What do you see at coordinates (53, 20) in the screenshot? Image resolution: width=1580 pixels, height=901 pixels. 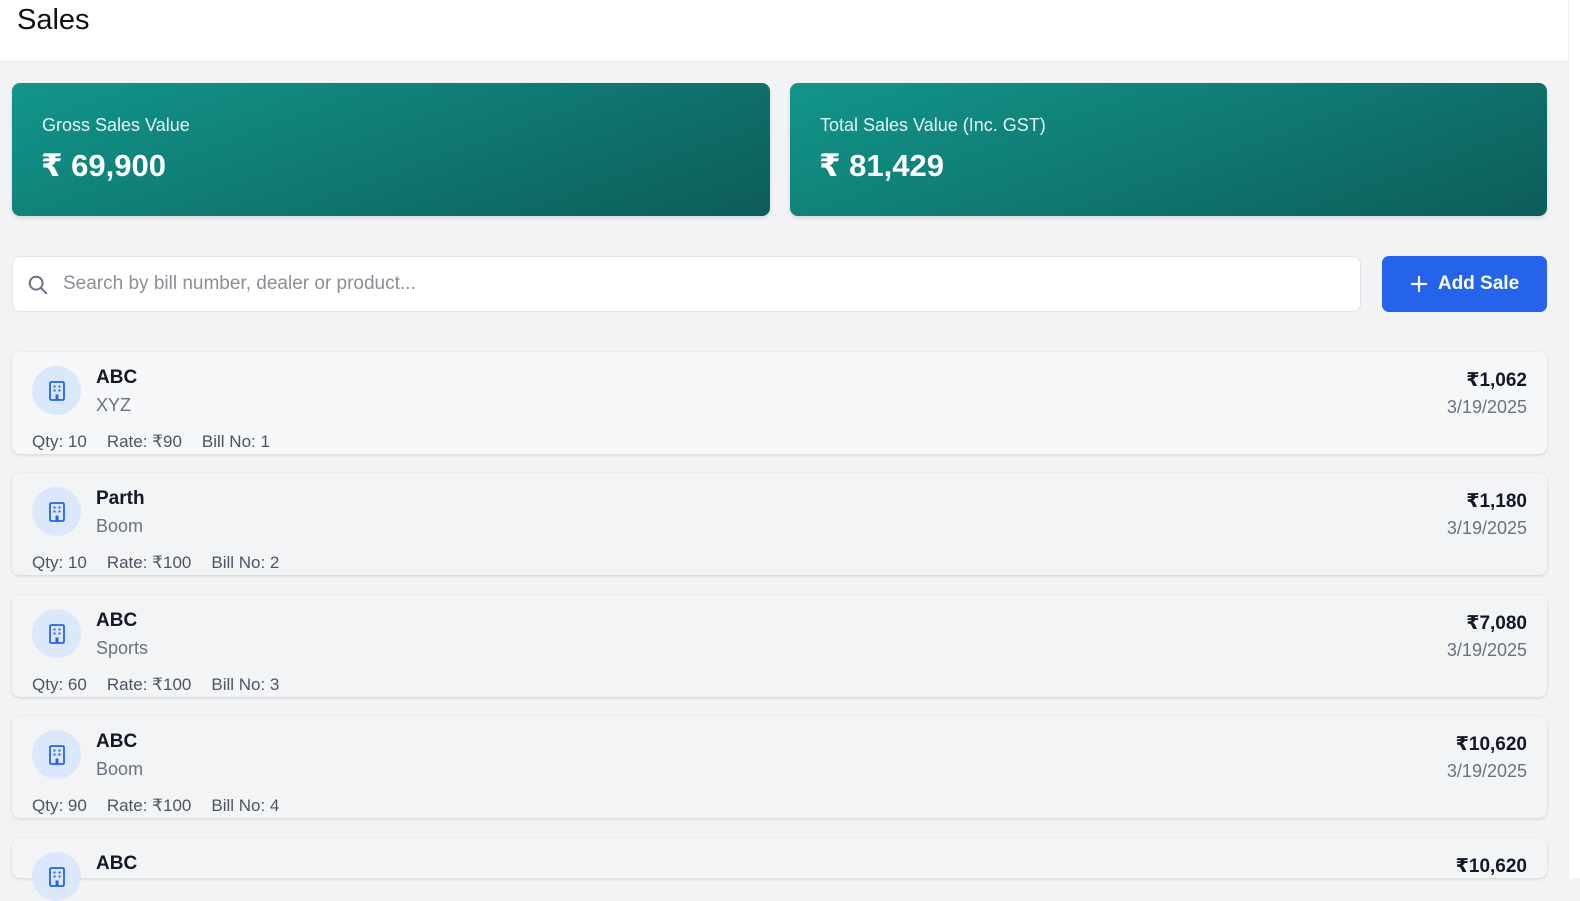 I see `page-title: Sales` at bounding box center [53, 20].